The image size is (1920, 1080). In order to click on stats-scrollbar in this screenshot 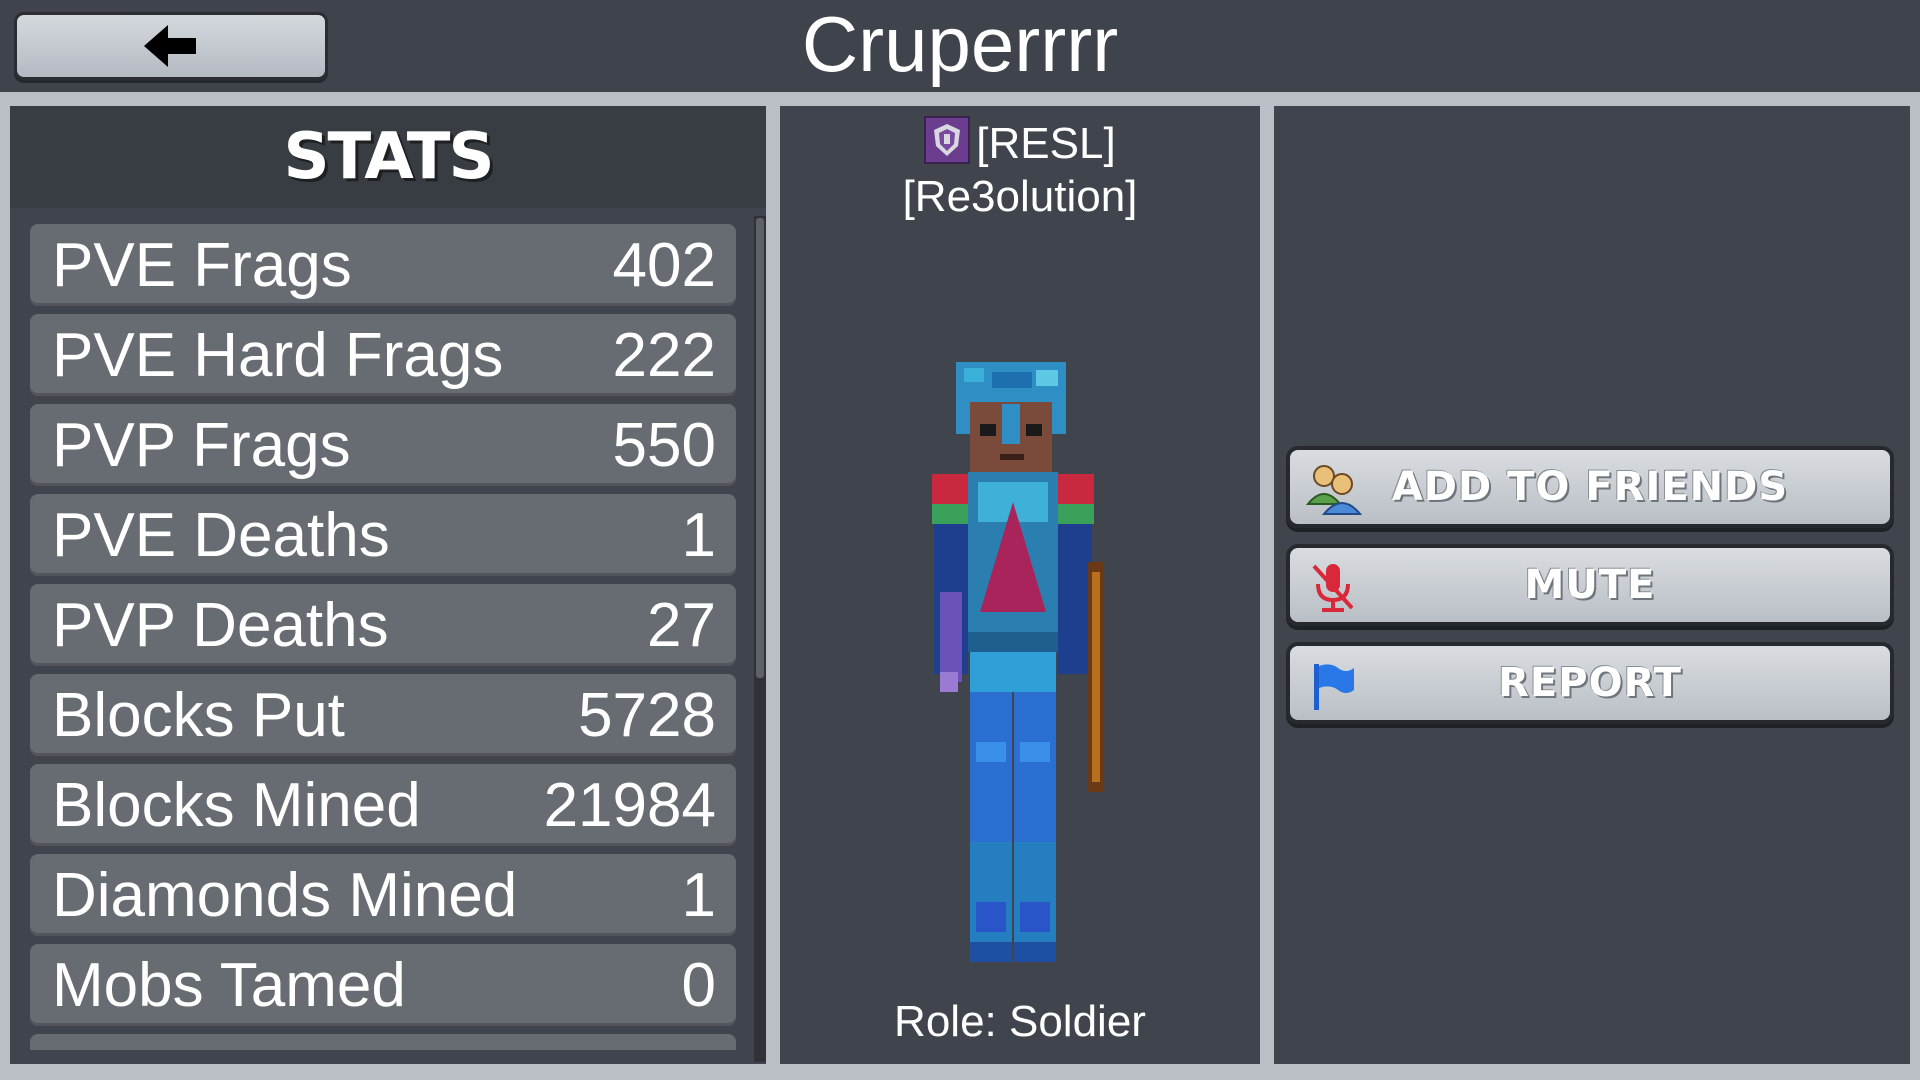, I will do `click(760, 639)`.